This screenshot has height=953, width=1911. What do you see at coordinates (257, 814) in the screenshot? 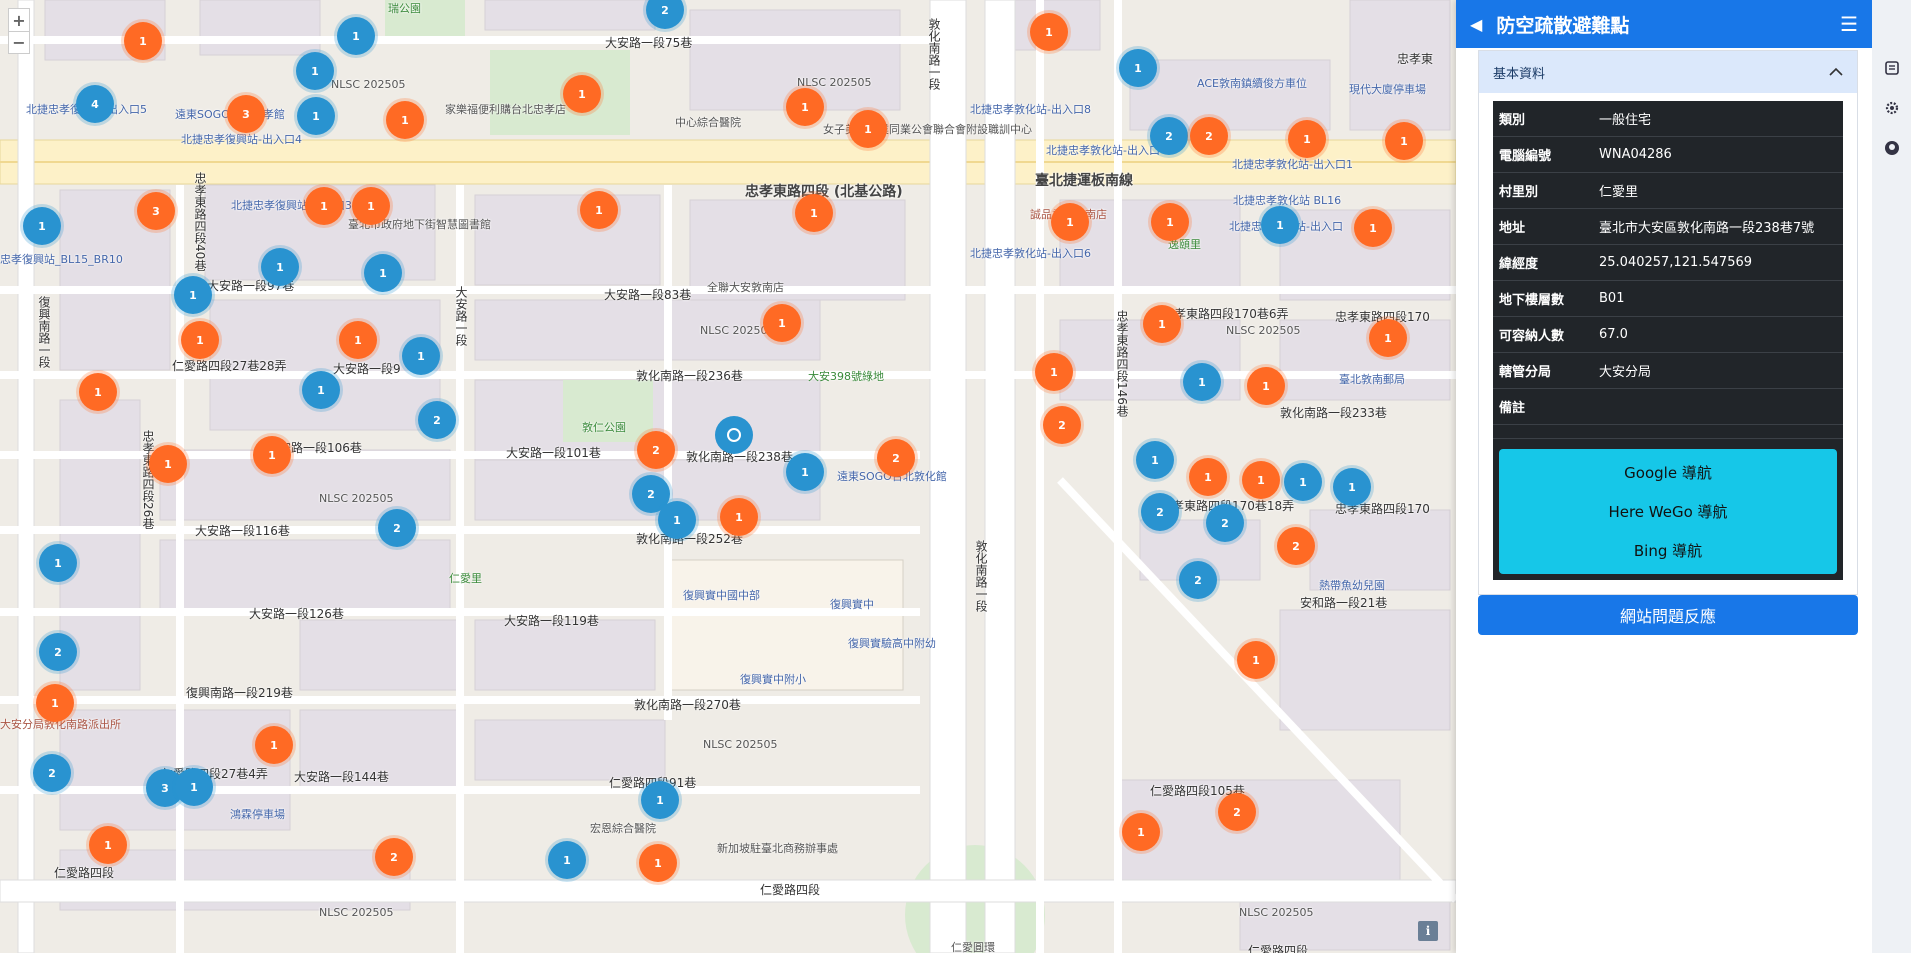
I see `poi-label: 鴻霖停車場` at bounding box center [257, 814].